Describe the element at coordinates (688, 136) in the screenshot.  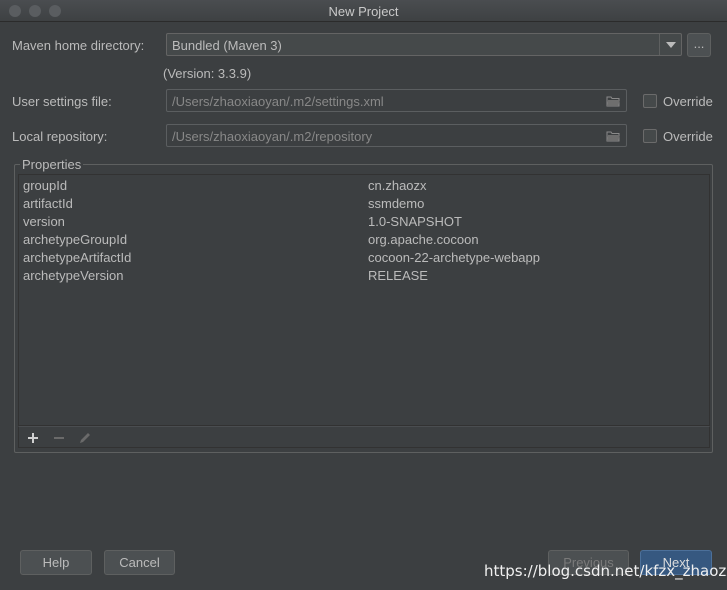
I see `local-repository-override-label: Override` at that location.